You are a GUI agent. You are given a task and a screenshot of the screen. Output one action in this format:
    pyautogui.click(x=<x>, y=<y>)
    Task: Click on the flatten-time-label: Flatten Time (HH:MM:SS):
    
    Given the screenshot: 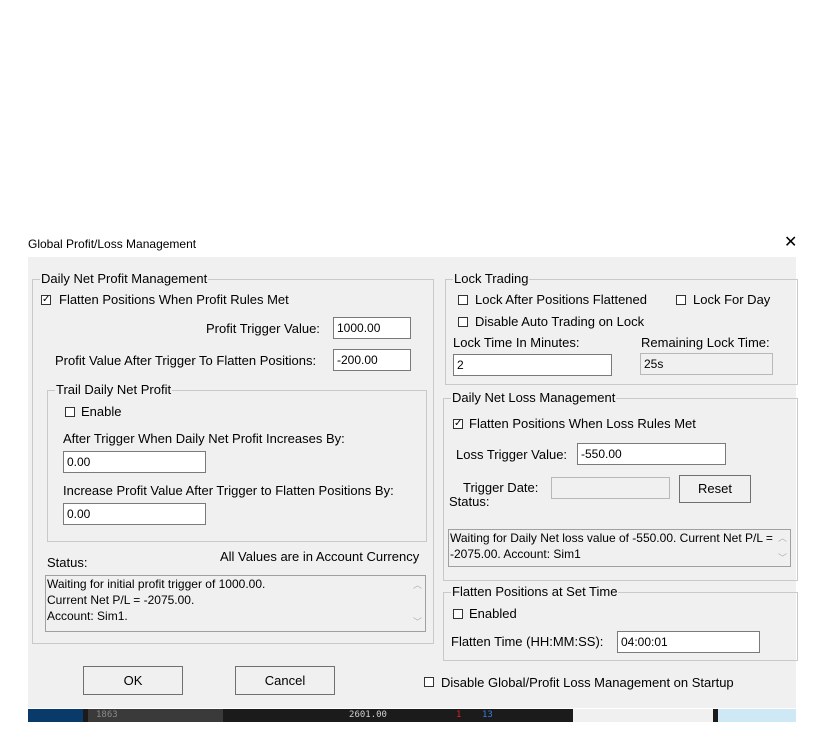 What is the action you would take?
    pyautogui.click(x=527, y=641)
    